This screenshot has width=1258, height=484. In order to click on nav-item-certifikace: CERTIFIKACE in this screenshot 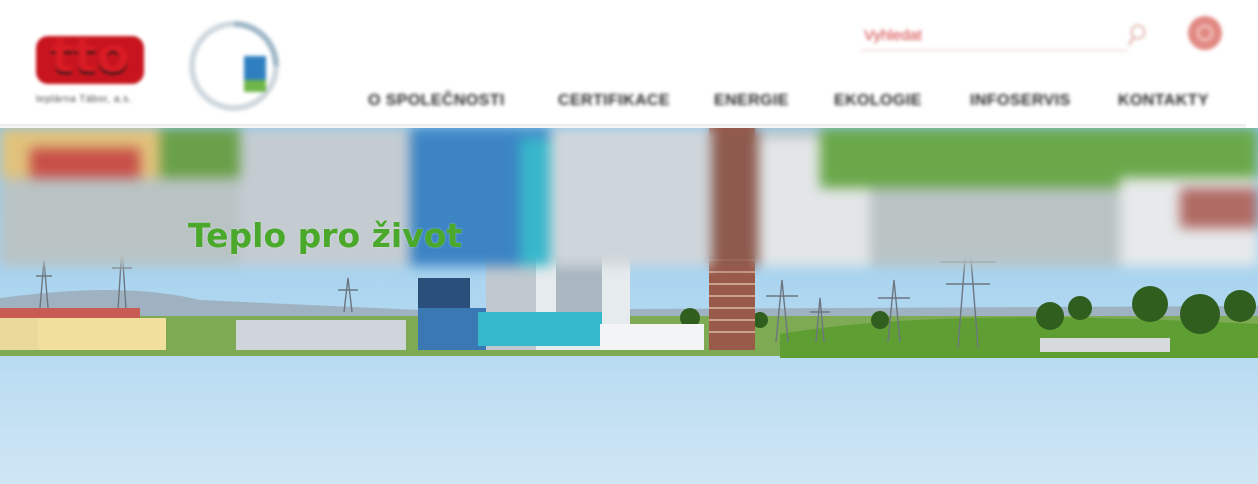, I will do `click(614, 101)`.